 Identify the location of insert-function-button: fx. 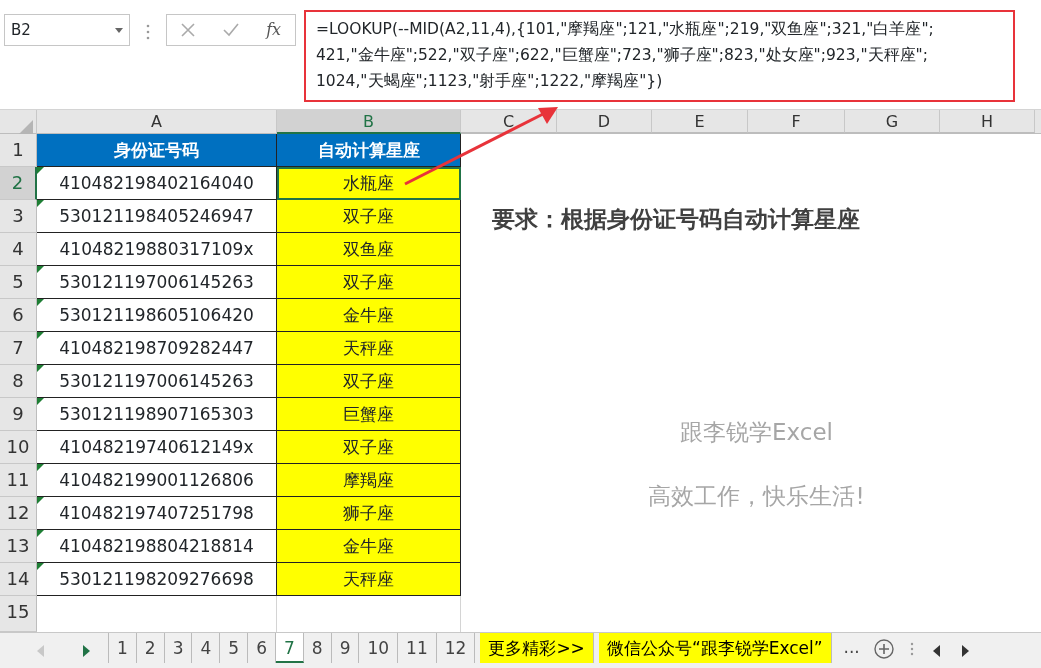
(274, 30).